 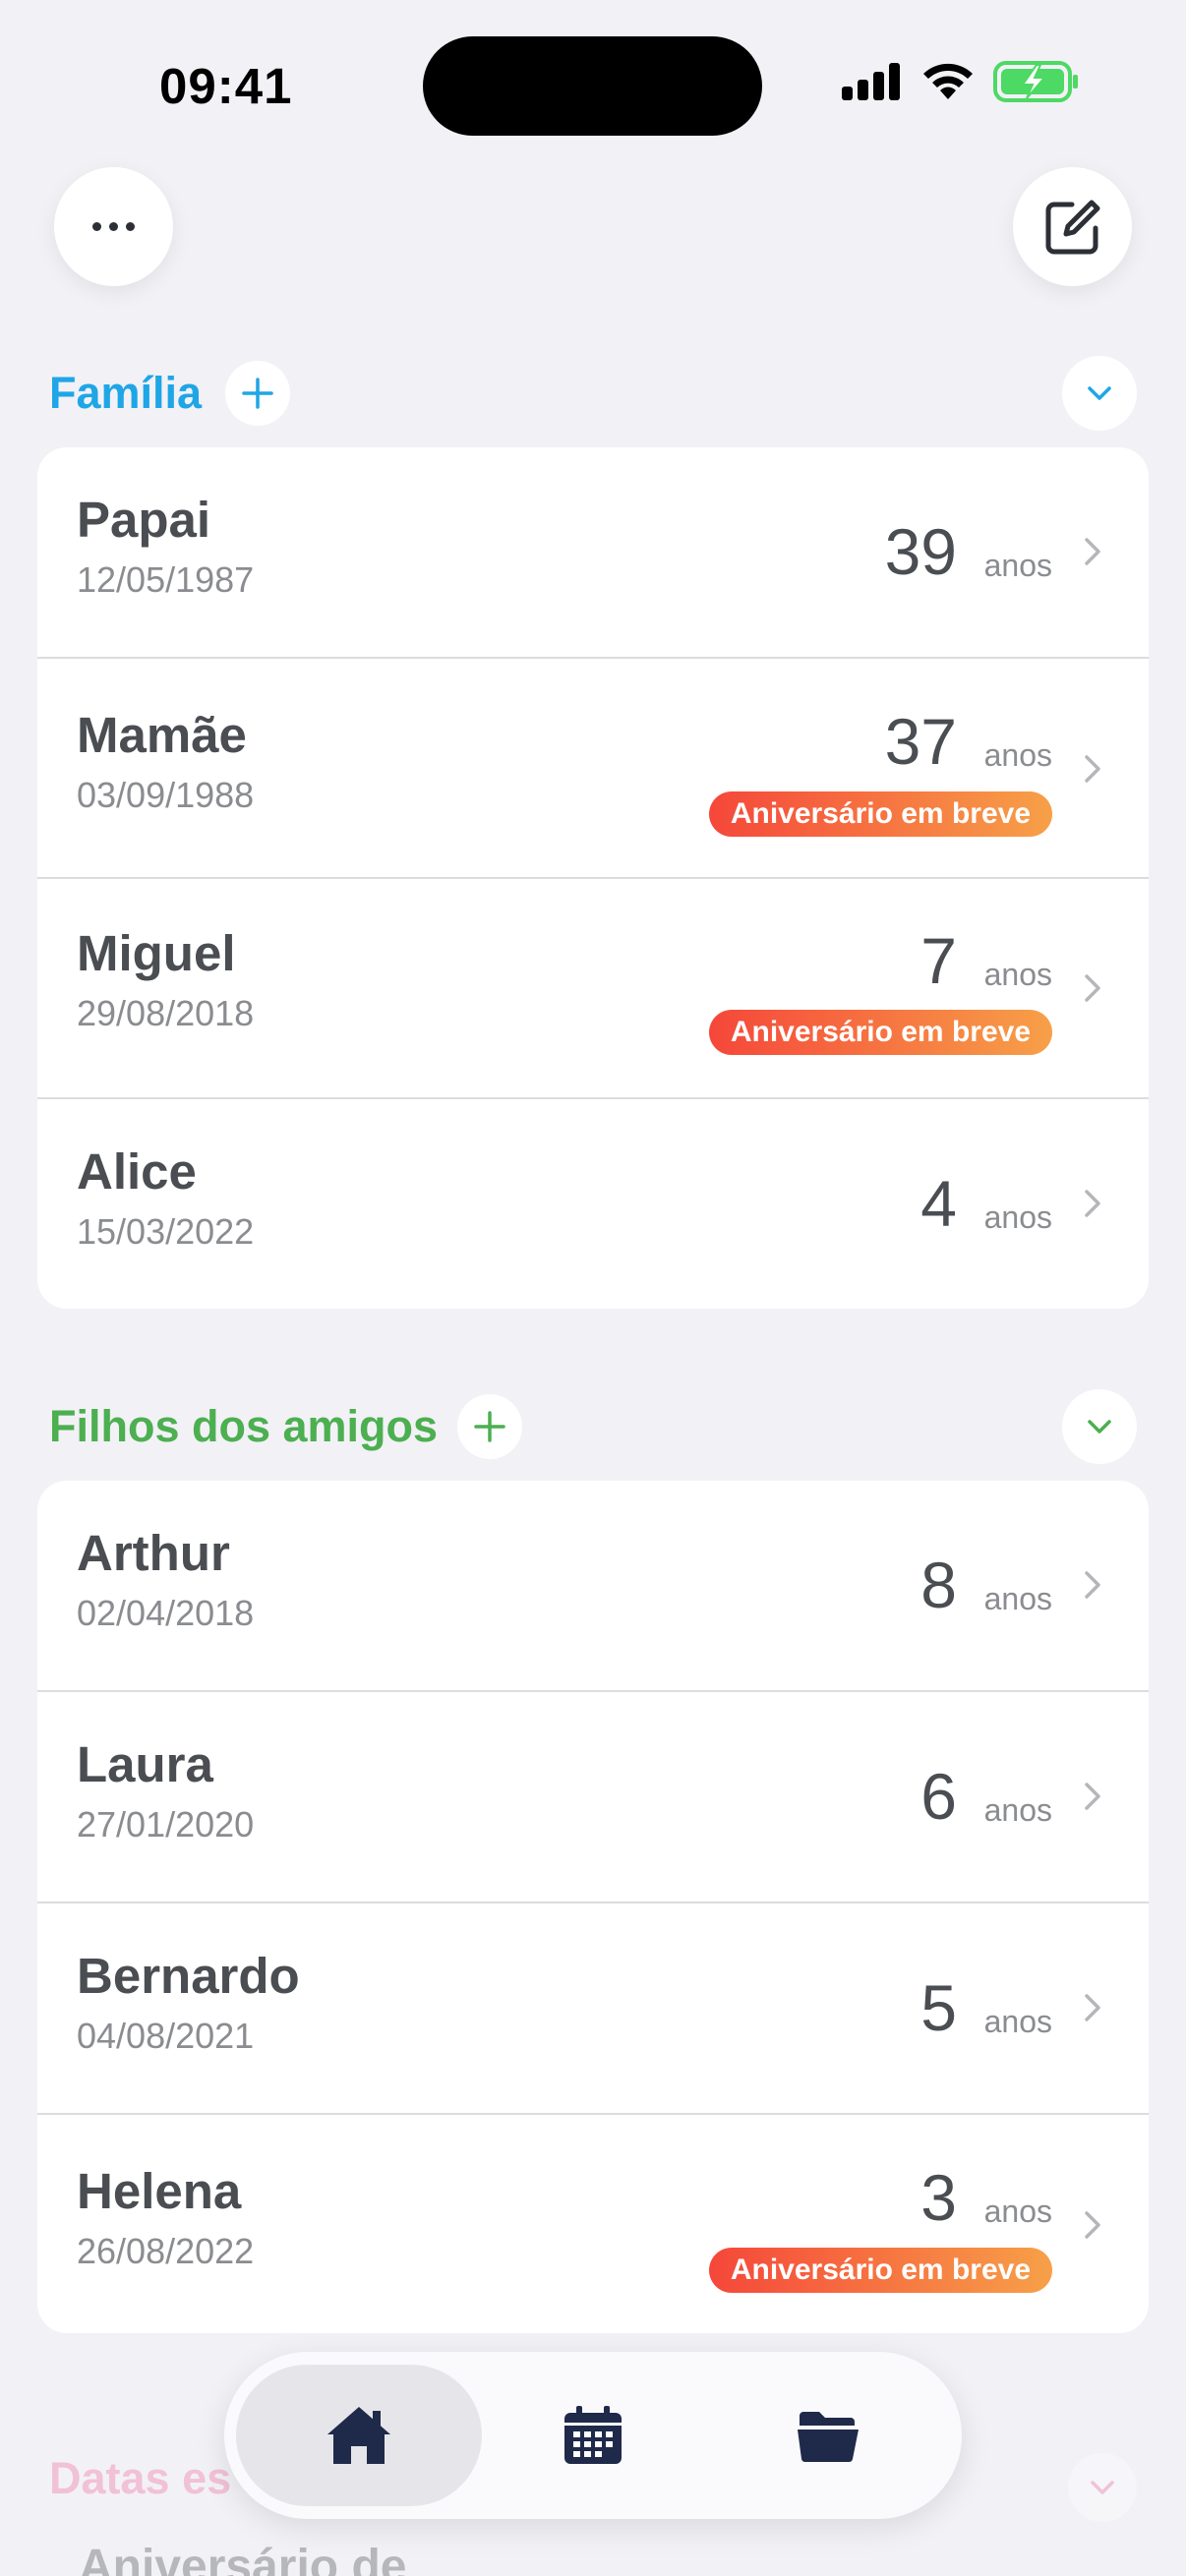 I want to click on person-name: Papai, so click(x=144, y=520).